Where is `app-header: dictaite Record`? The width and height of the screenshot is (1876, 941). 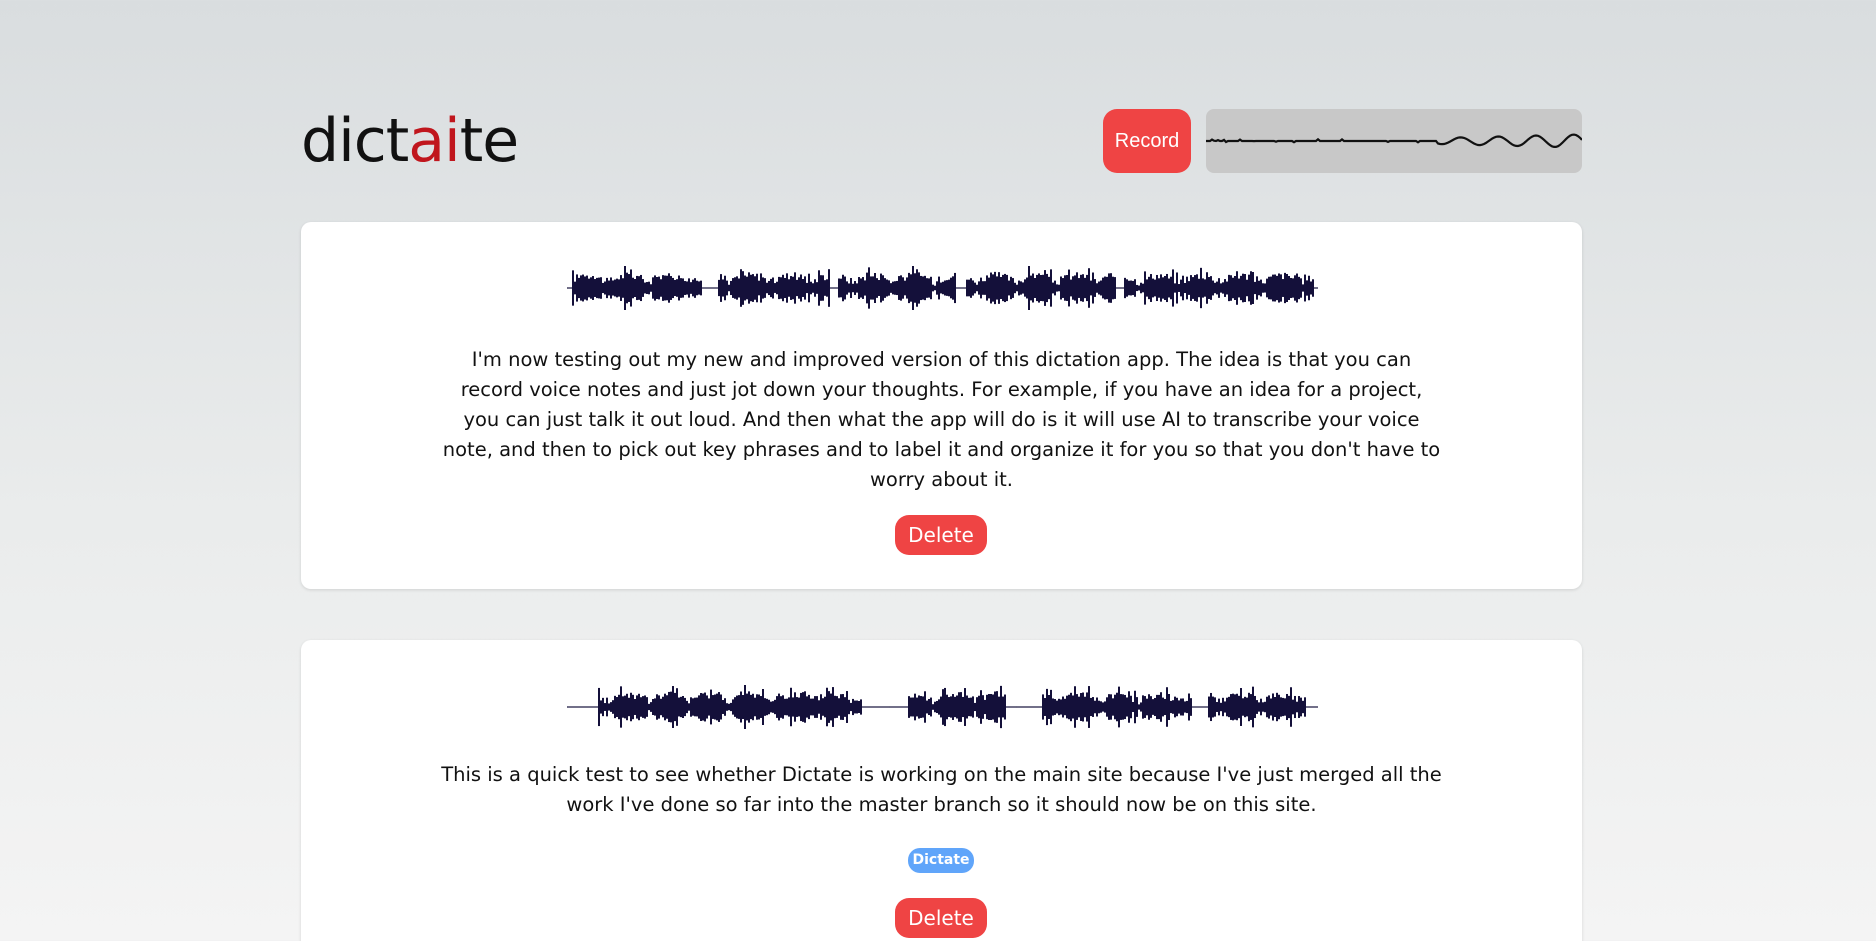
app-header: dictaite Record is located at coordinates (941, 139).